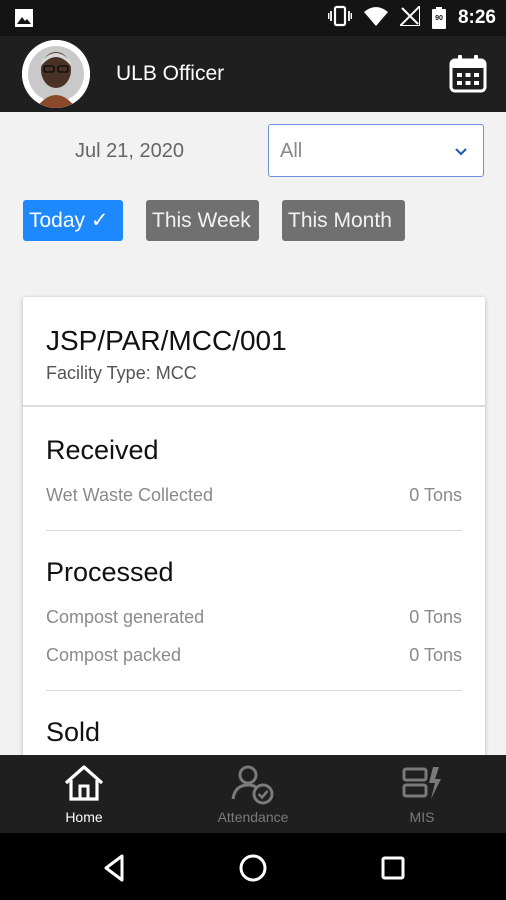  What do you see at coordinates (422, 817) in the screenshot?
I see `nav-mis-label: MIS` at bounding box center [422, 817].